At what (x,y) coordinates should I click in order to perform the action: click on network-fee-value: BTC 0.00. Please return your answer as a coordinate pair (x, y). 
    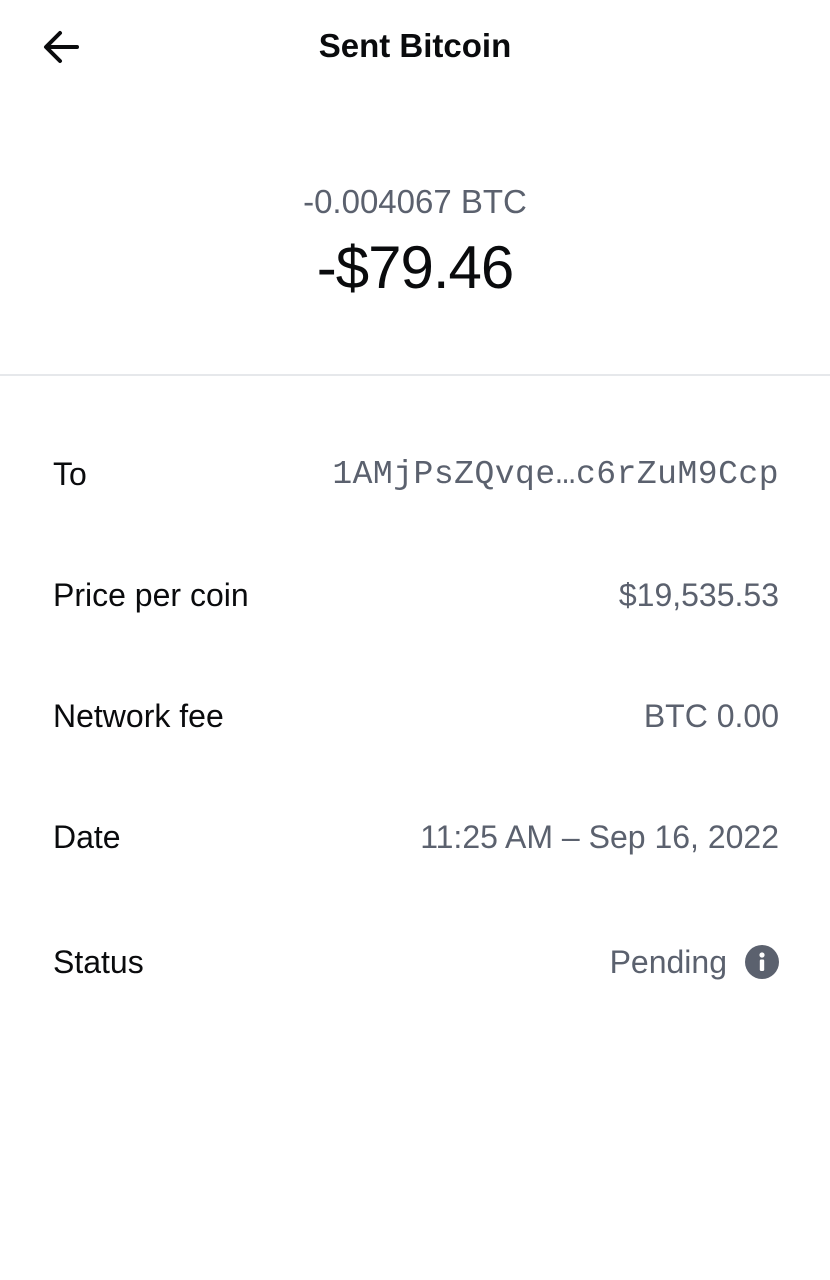
    Looking at the image, I should click on (711, 715).